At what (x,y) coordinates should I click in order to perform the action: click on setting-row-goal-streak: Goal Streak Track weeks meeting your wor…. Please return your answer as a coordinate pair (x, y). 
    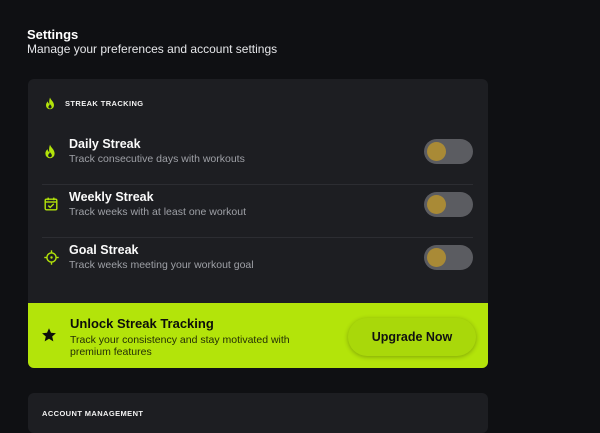
    Looking at the image, I should click on (257, 264).